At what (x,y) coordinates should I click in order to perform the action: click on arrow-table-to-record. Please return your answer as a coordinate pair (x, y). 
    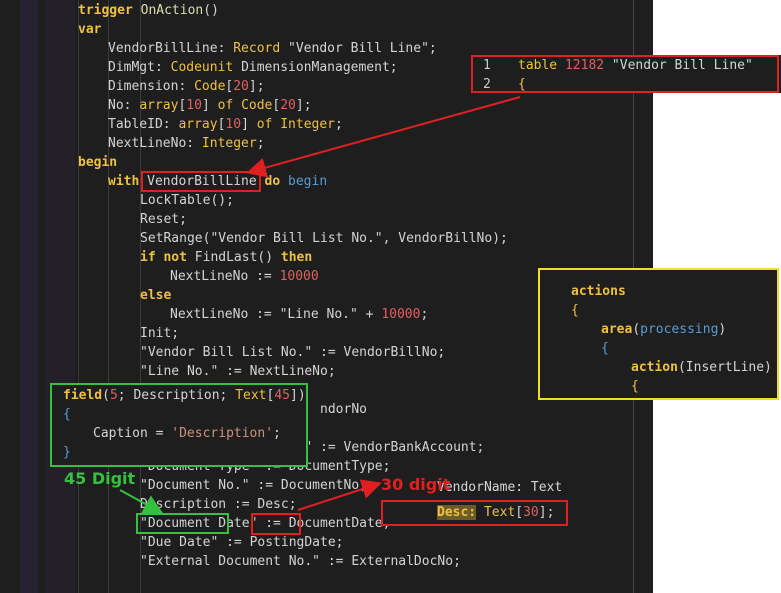
    Looking at the image, I should click on (383, 137).